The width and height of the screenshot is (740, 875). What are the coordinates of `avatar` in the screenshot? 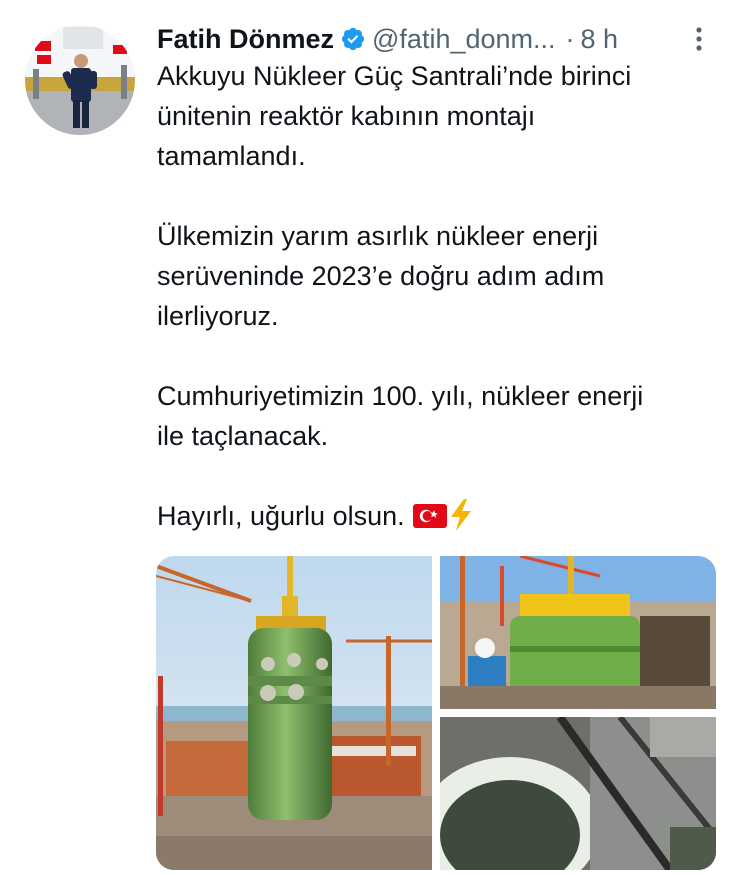 It's located at (80, 80).